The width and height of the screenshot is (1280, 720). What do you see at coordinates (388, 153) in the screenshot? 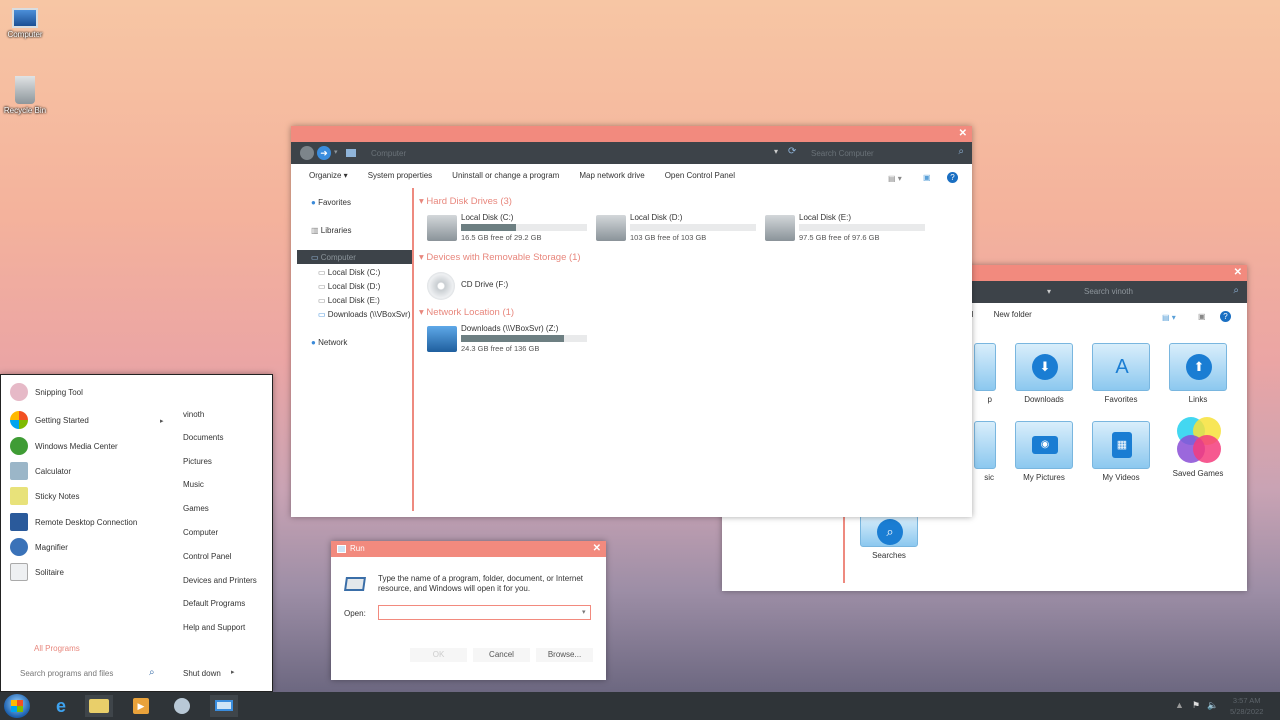
I see `breadcrumb-computer: Computer` at bounding box center [388, 153].